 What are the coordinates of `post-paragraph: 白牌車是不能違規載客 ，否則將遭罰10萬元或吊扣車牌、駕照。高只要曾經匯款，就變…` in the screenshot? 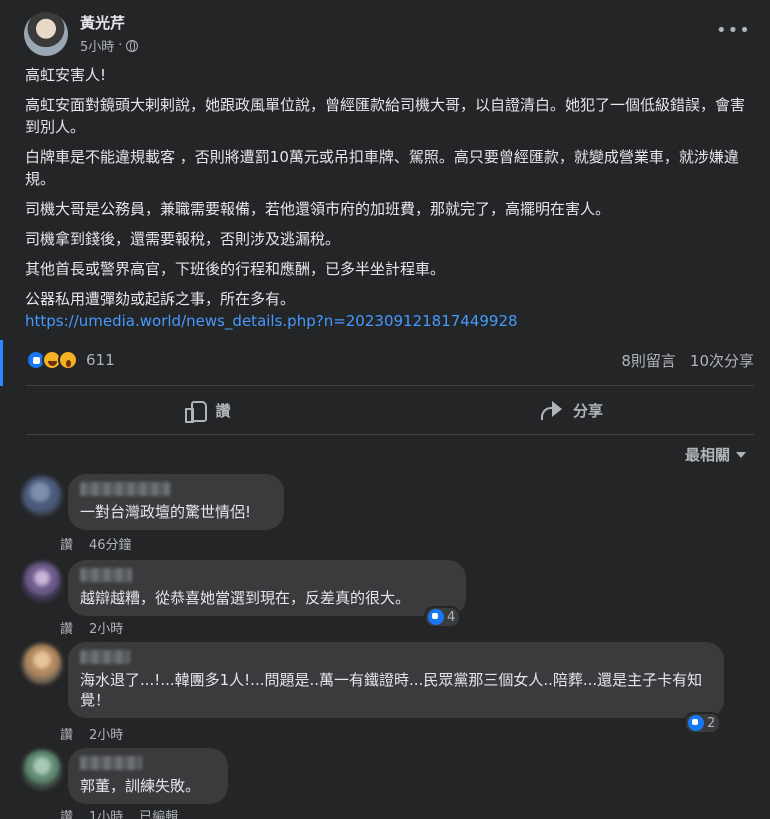 It's located at (382, 168).